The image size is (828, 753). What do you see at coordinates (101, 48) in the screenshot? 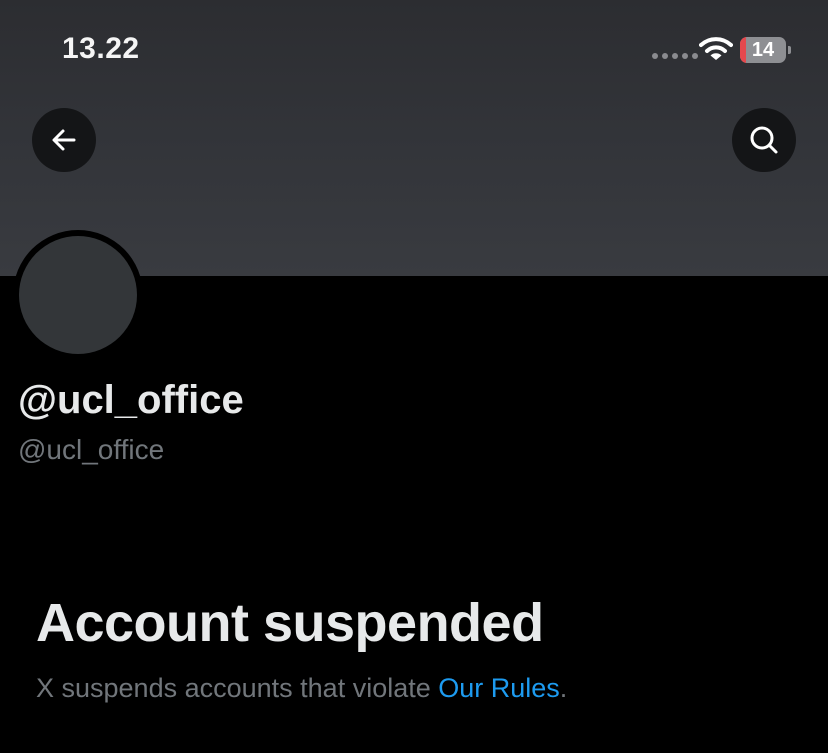
I see `status-time: 13.22` at bounding box center [101, 48].